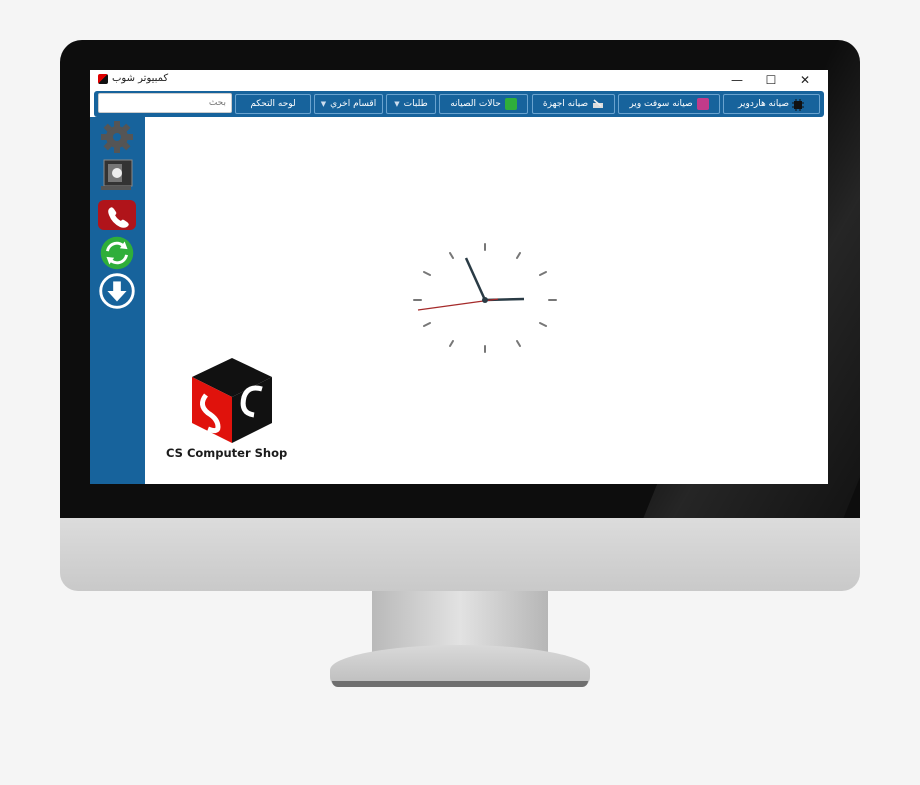 Image resolution: width=920 pixels, height=785 pixels. I want to click on close-button: ✕, so click(805, 80).